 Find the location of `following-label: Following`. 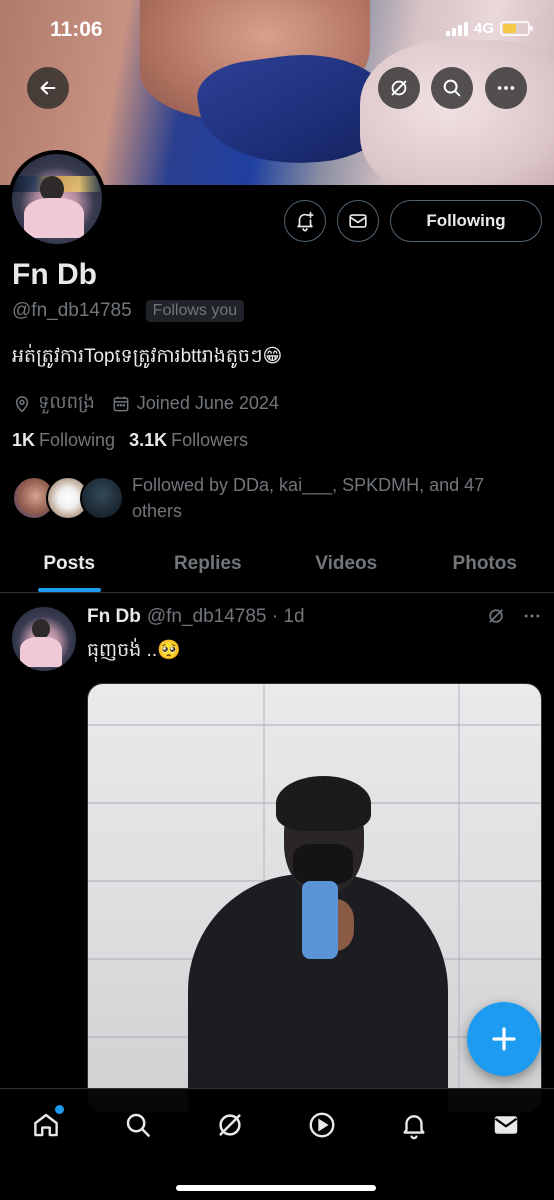

following-label: Following is located at coordinates (77, 440).